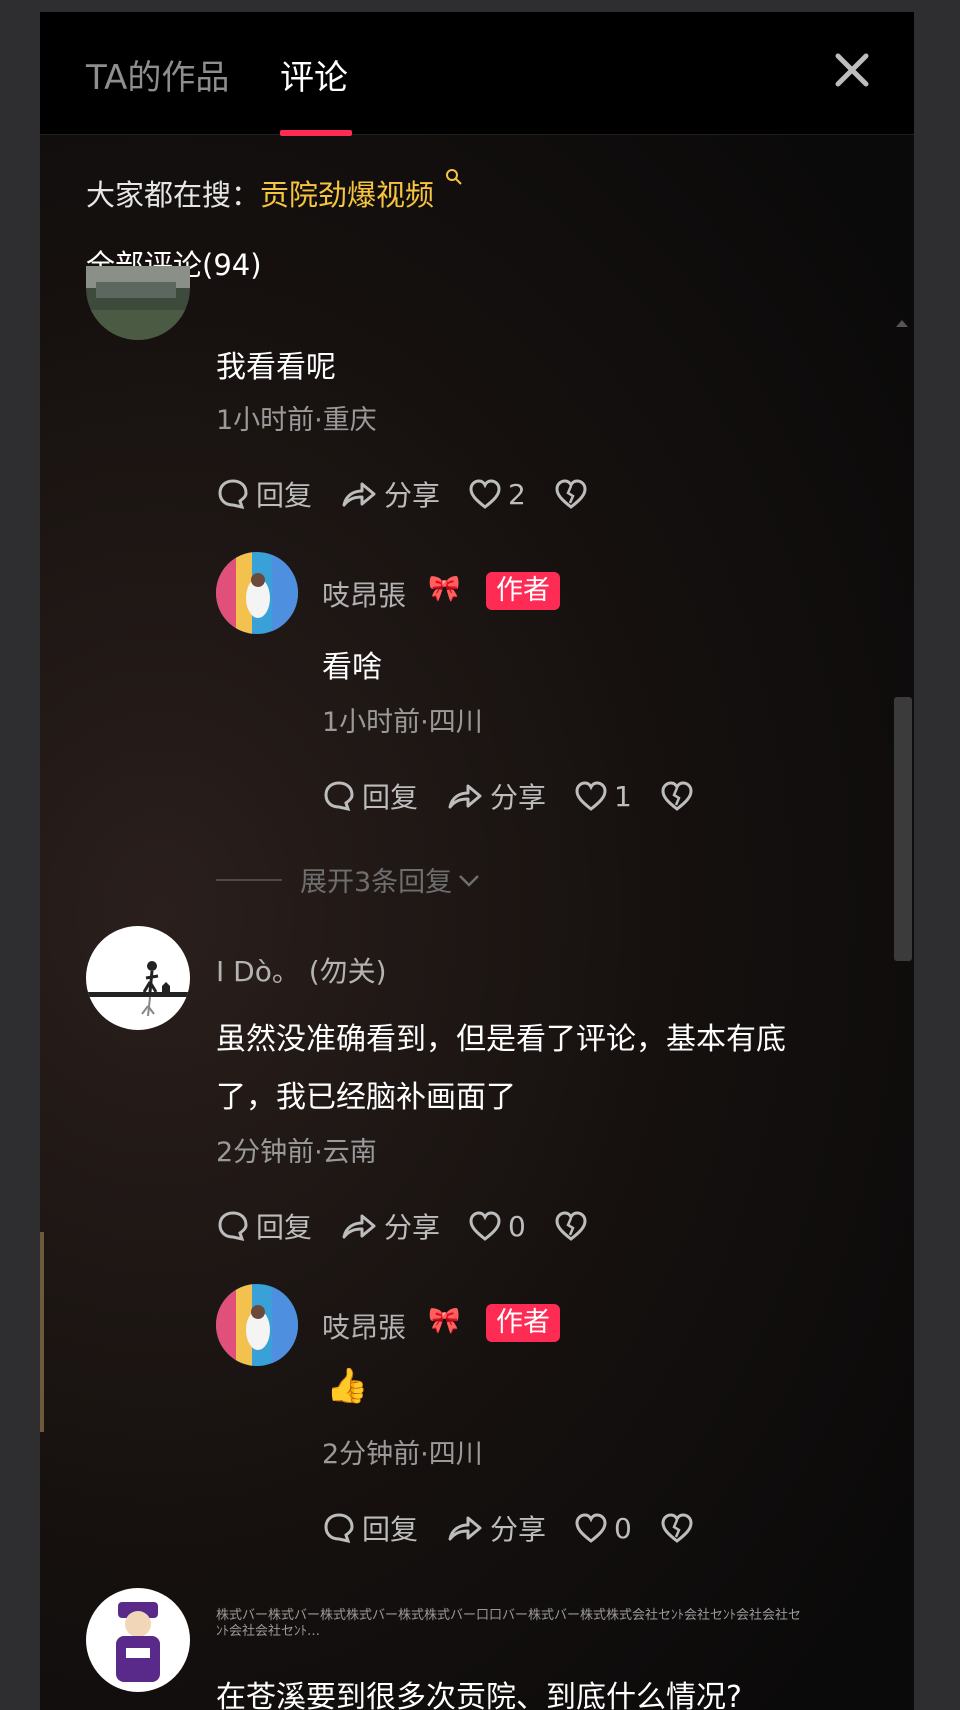  Describe the element at coordinates (347, 1386) in the screenshot. I see `reply-text: 👍` at that location.